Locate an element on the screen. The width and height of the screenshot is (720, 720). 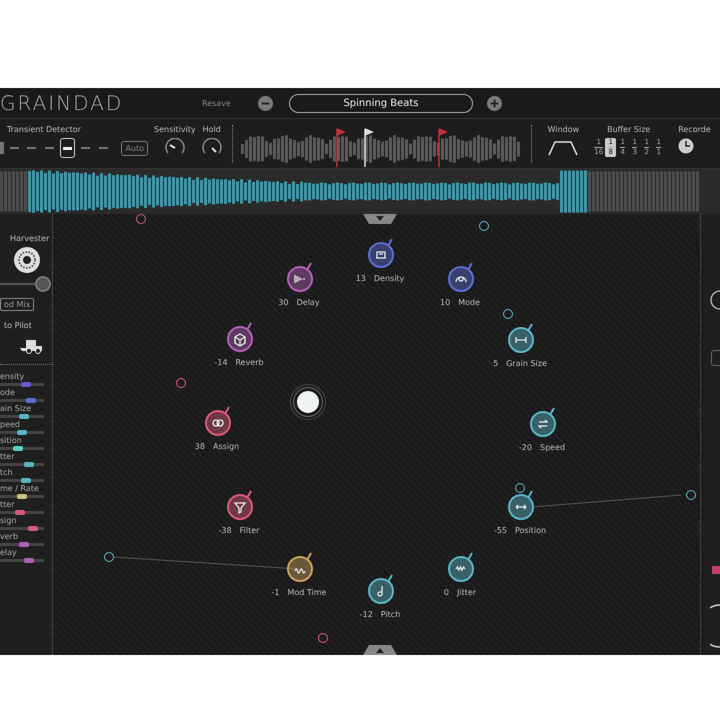
param-value: -55 is located at coordinates (500, 530).